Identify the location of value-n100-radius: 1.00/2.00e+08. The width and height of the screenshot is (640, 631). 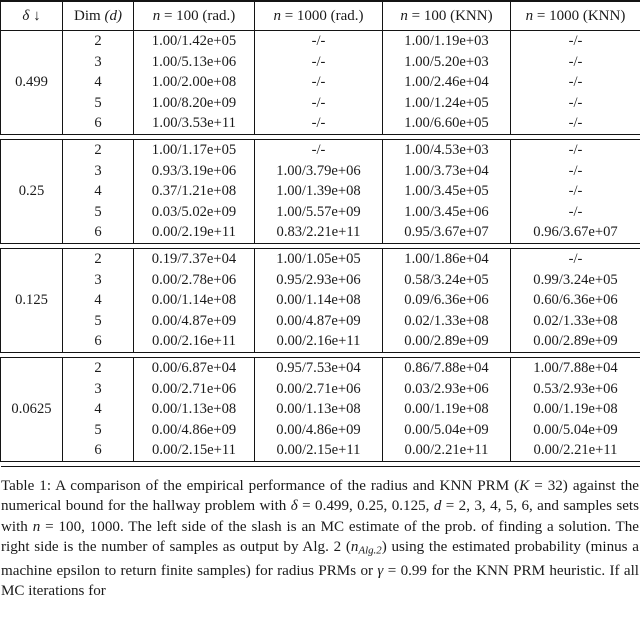
(194, 82).